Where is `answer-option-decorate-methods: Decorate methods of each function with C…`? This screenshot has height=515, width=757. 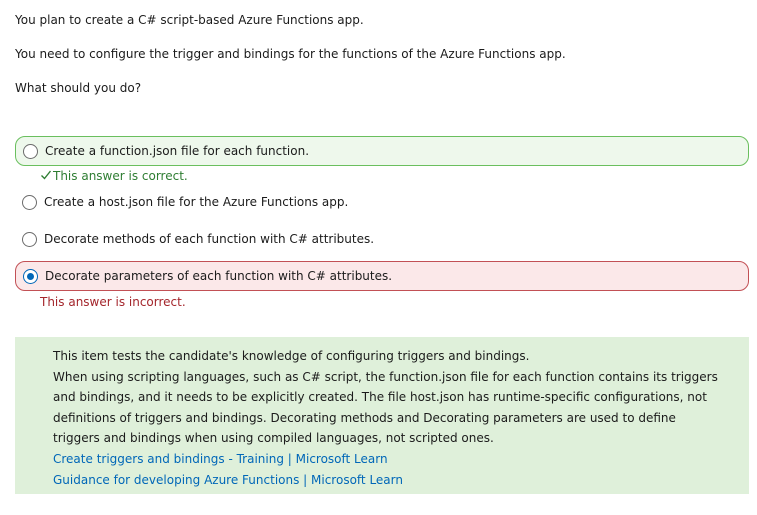
answer-option-decorate-methods: Decorate methods of each function with C… is located at coordinates (382, 239).